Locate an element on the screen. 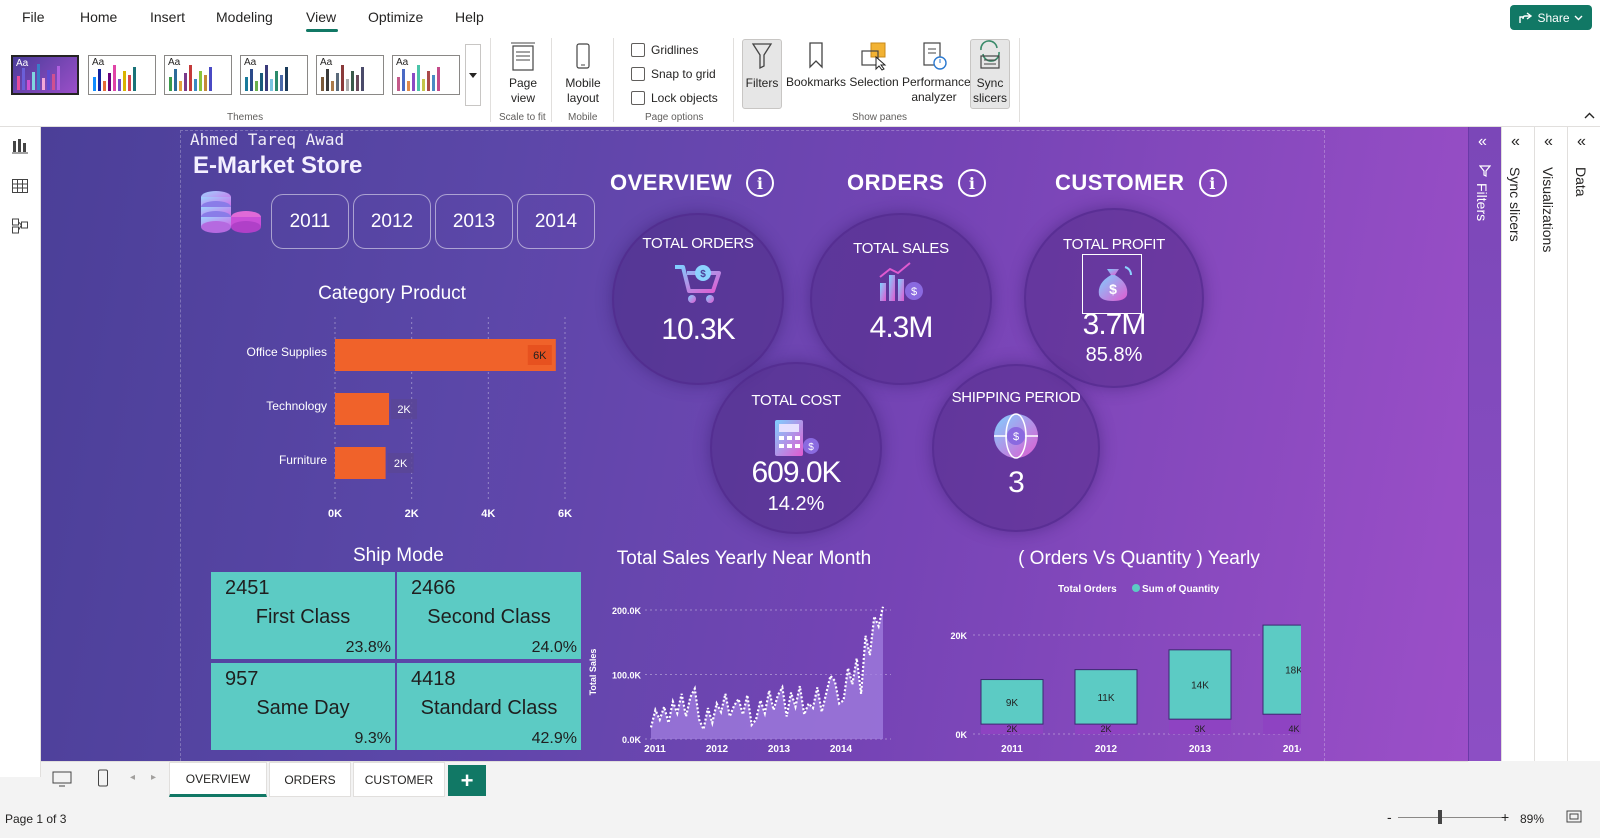  menu-file: File is located at coordinates (33, 17).